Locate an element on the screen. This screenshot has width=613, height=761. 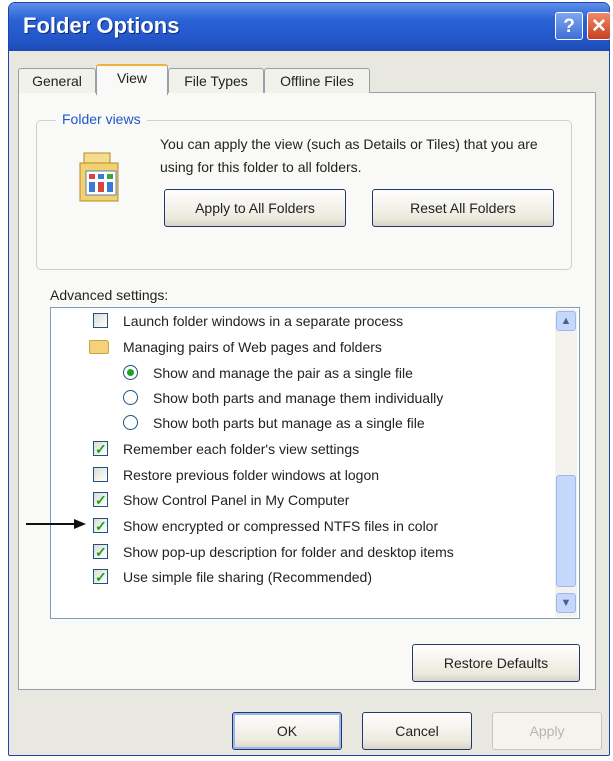
window-title: Folder Options is located at coordinates (101, 25).